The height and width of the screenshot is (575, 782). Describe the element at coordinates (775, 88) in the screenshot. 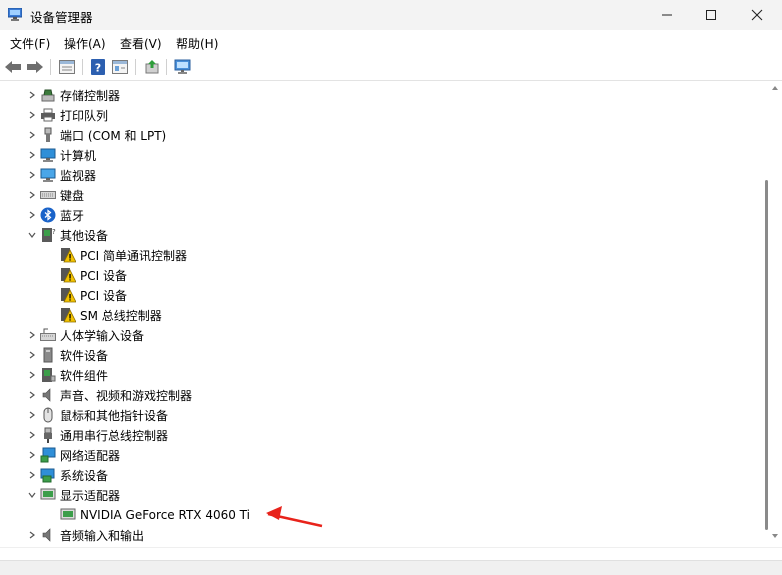

I see `scroll-up-icon` at that location.